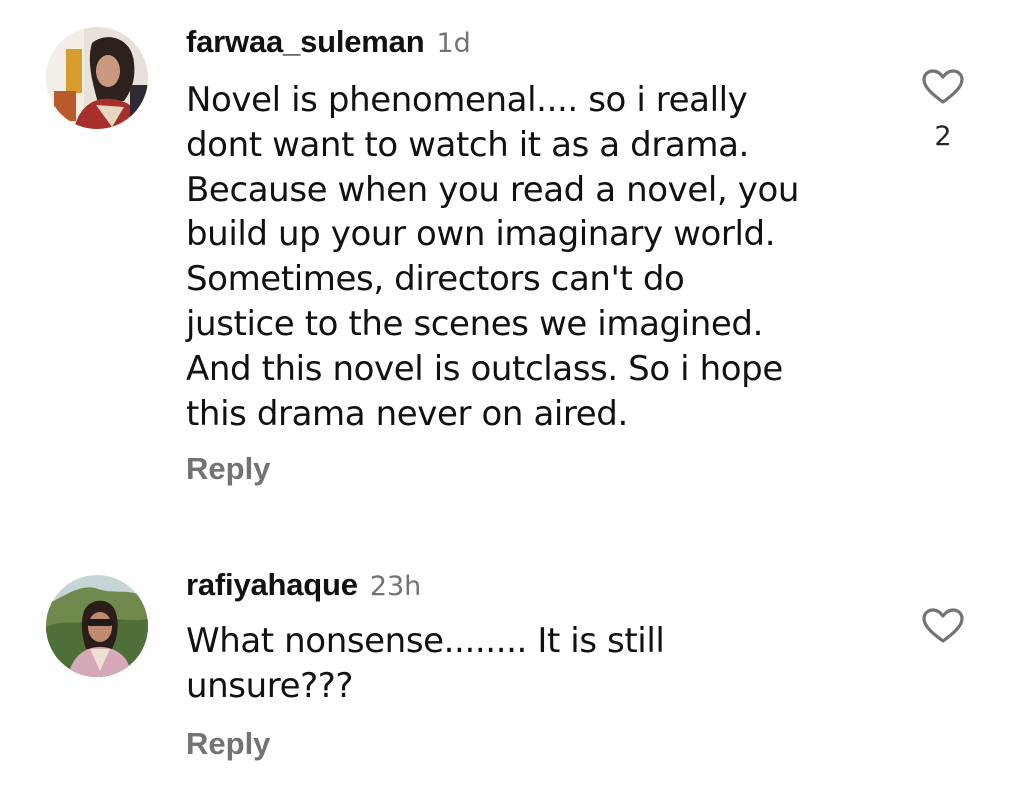 The width and height of the screenshot is (1024, 798). I want to click on timestamp: 1d, so click(453, 43).